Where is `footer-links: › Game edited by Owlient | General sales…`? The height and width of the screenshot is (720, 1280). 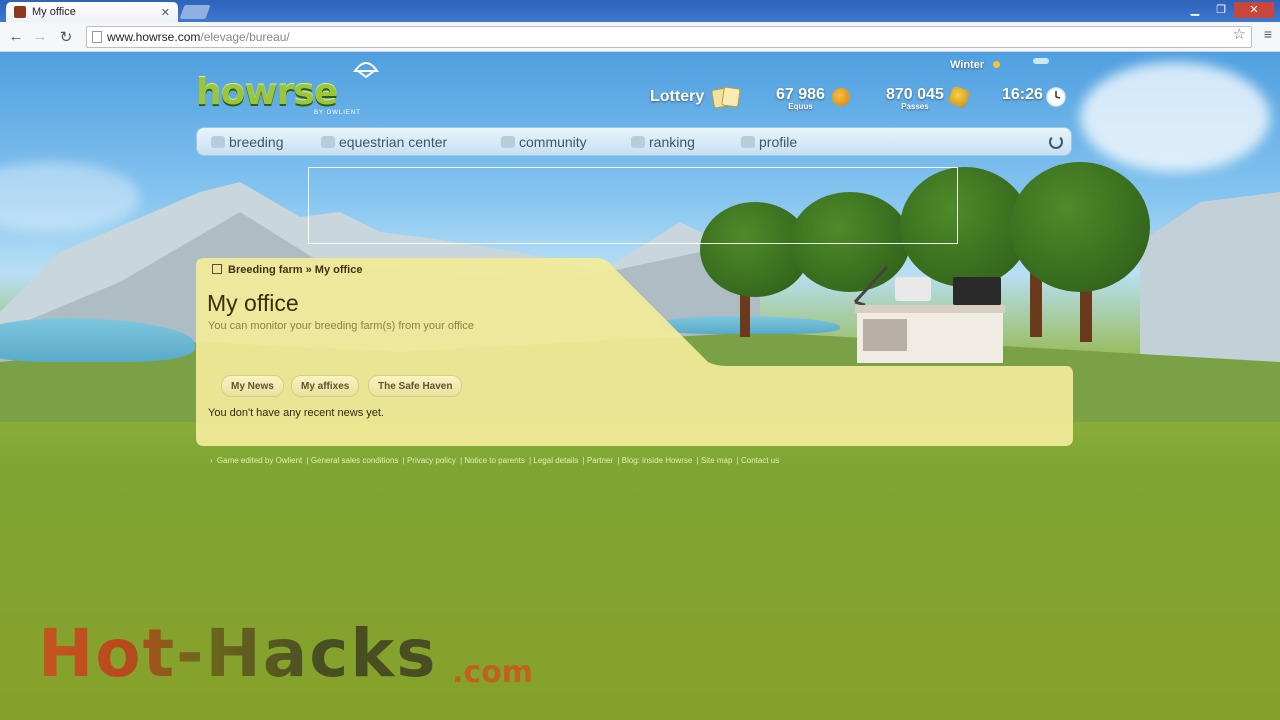
footer-links: › Game edited by Owlient | General sales… is located at coordinates (495, 460).